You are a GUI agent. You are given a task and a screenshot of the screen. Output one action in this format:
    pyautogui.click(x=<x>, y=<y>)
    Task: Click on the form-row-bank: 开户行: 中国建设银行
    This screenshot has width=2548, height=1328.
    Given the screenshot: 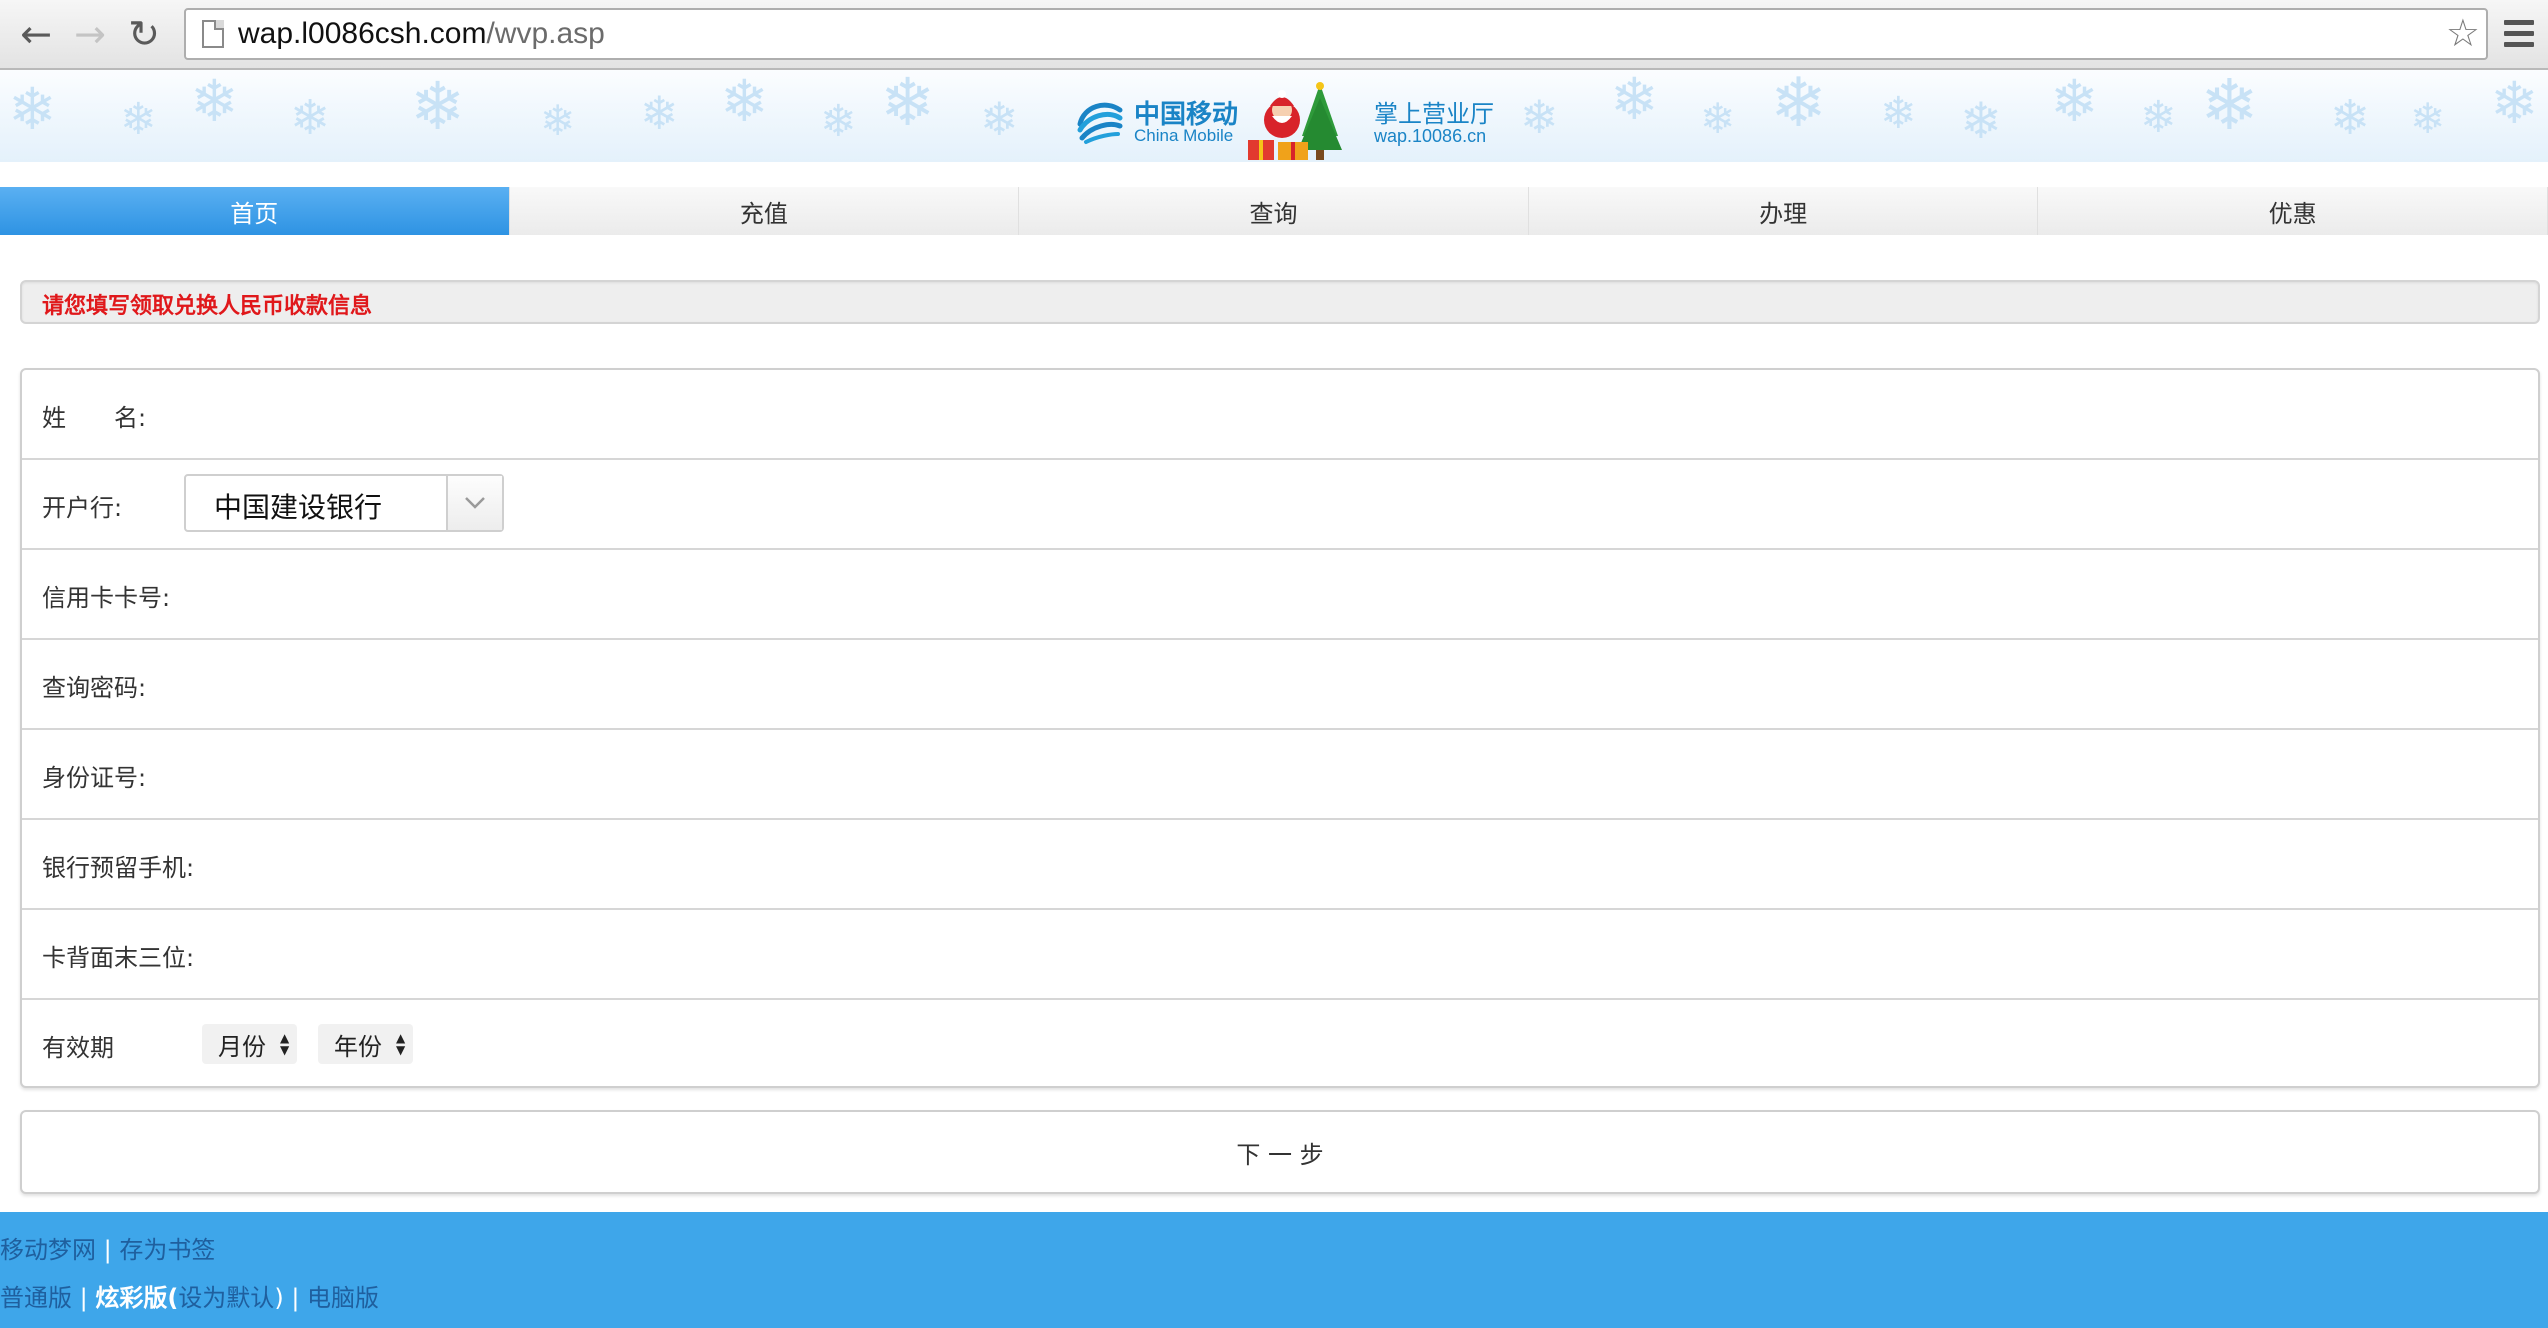 What is the action you would take?
    pyautogui.click(x=1280, y=505)
    